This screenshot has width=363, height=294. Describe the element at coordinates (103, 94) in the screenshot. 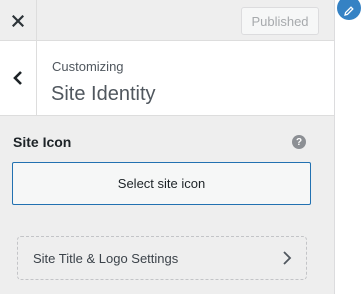

I see `section-title: Site Identity` at that location.